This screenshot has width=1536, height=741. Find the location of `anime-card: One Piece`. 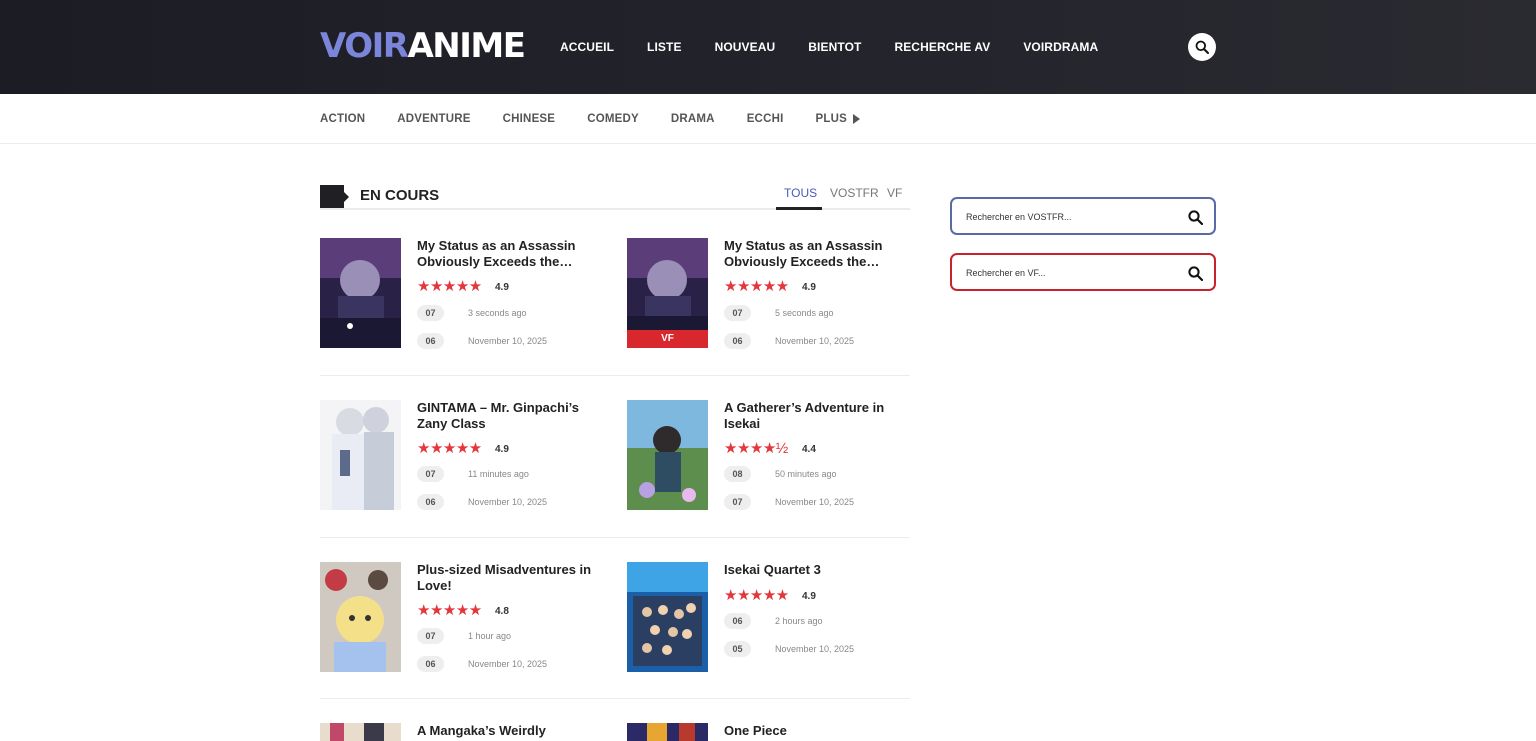

anime-card: One Piece is located at coordinates (772, 732).